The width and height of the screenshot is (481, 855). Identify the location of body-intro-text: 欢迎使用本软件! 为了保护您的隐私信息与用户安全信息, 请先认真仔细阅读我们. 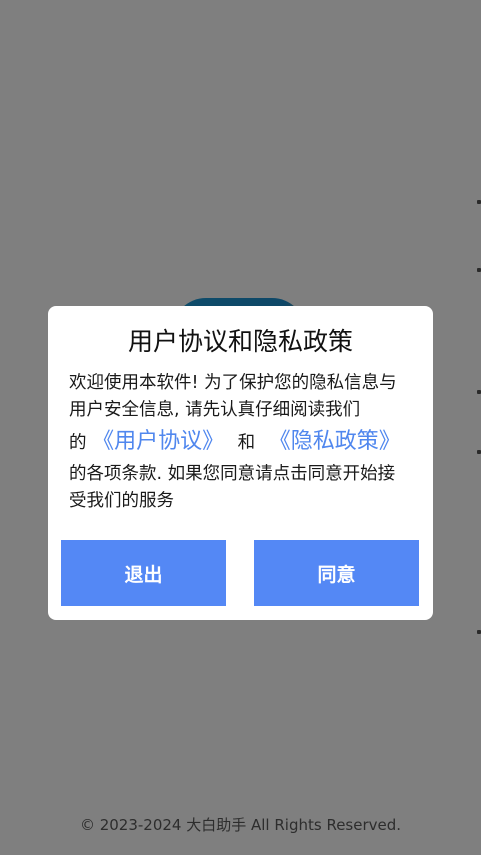
(233, 396).